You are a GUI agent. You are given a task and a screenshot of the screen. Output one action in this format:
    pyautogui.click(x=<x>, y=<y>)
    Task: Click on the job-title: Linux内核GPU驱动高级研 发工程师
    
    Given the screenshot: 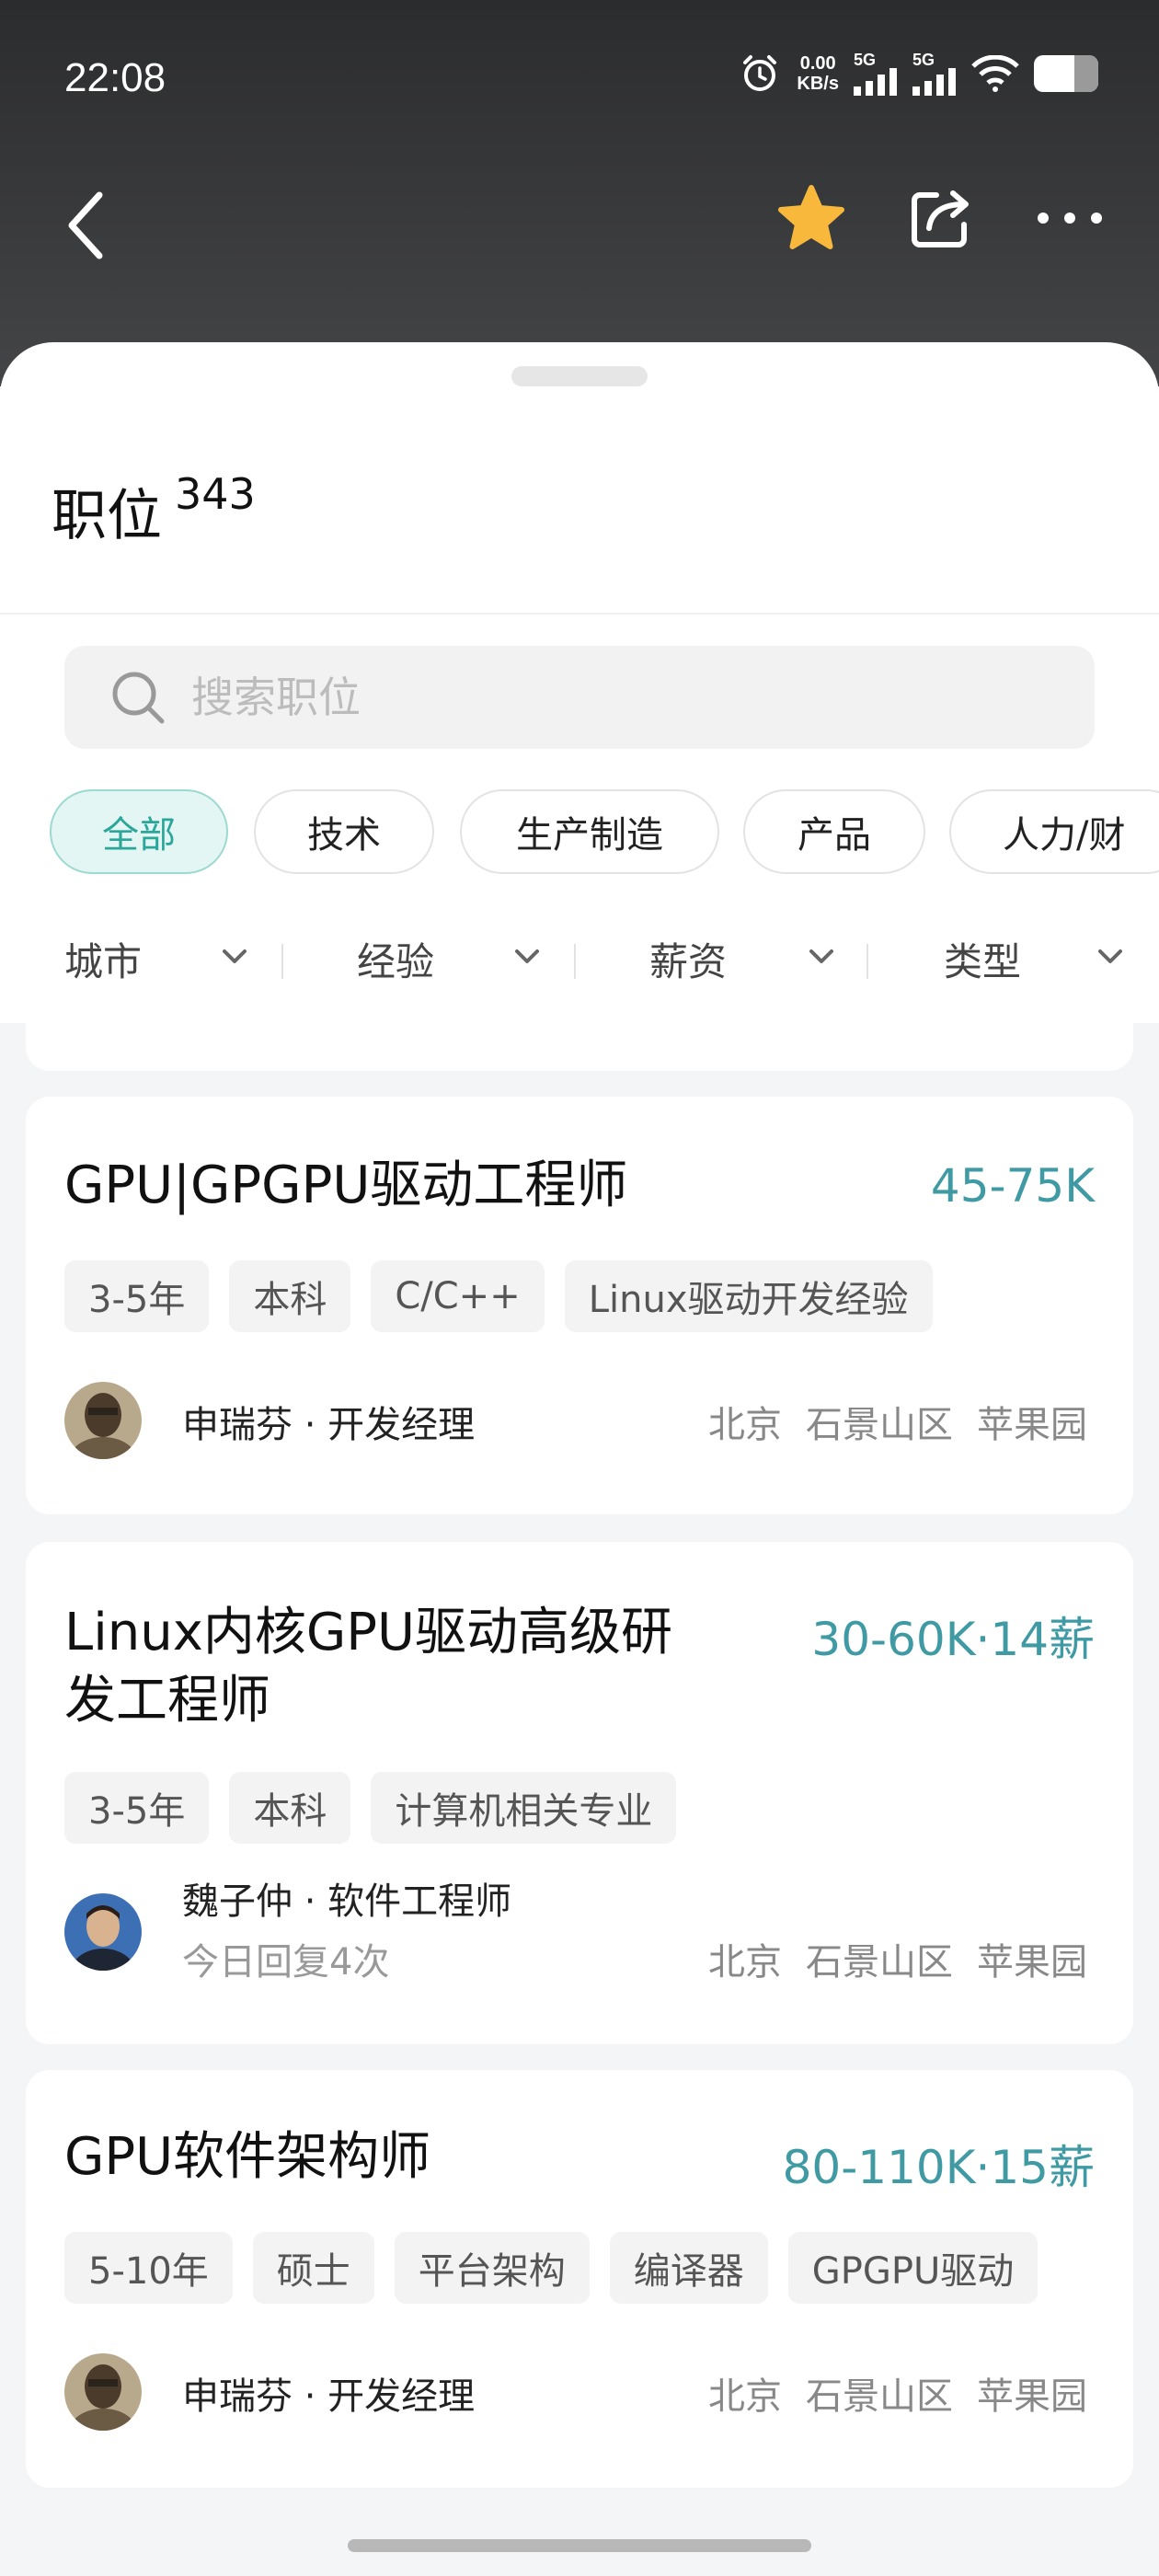 What is the action you would take?
    pyautogui.click(x=368, y=1667)
    